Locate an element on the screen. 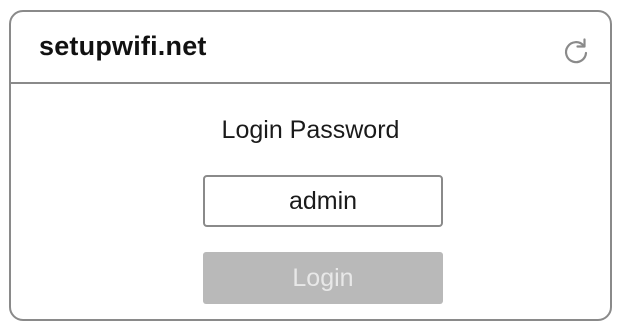  refresh-icon is located at coordinates (576, 51).